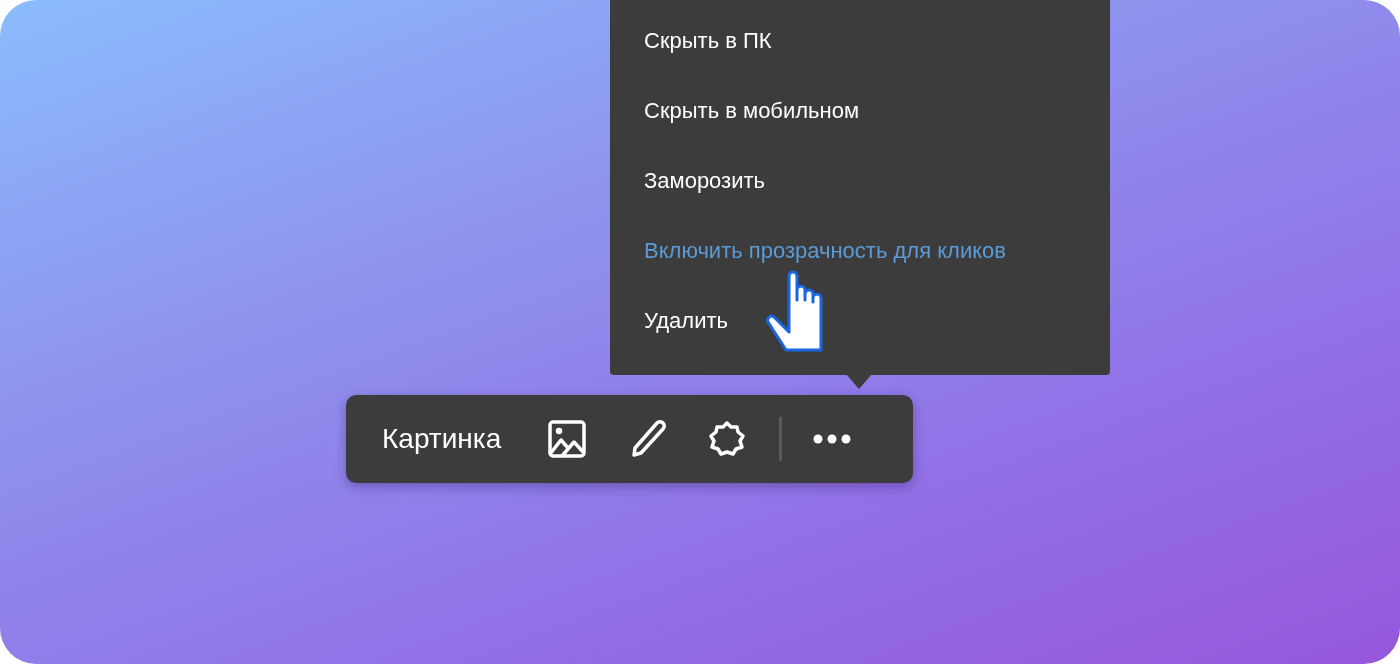  What do you see at coordinates (860, 251) in the screenshot?
I see `menu-item: Включить прозрачность для кликов` at bounding box center [860, 251].